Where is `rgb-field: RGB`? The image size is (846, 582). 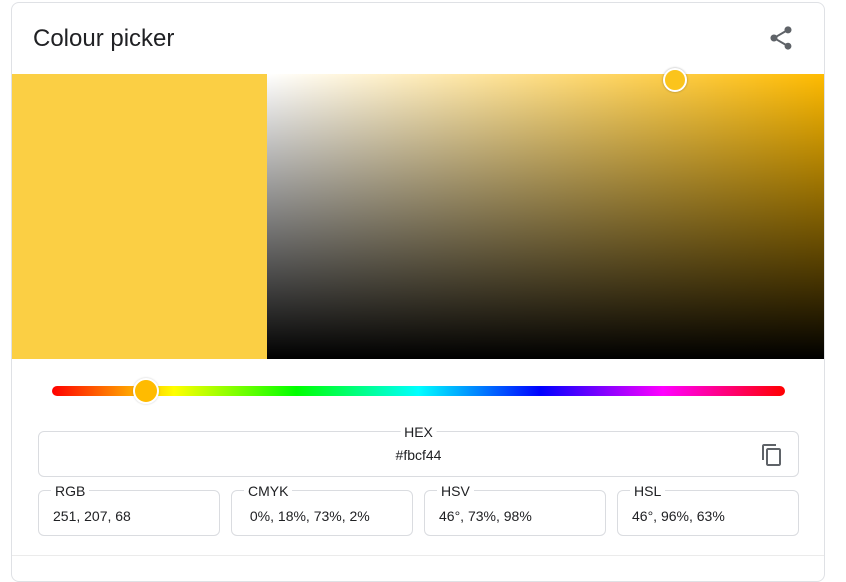 rgb-field: RGB is located at coordinates (129, 509).